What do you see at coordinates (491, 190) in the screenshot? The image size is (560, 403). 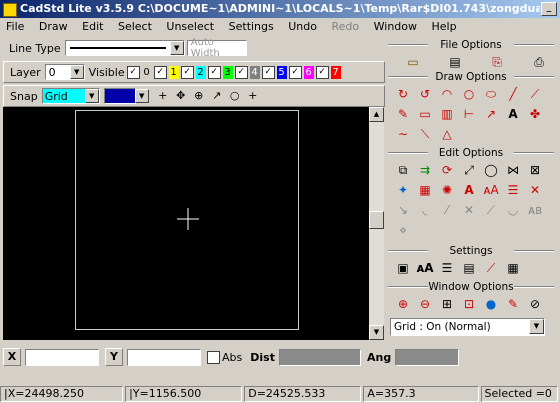 I see `text-style-icon: ᴀA` at bounding box center [491, 190].